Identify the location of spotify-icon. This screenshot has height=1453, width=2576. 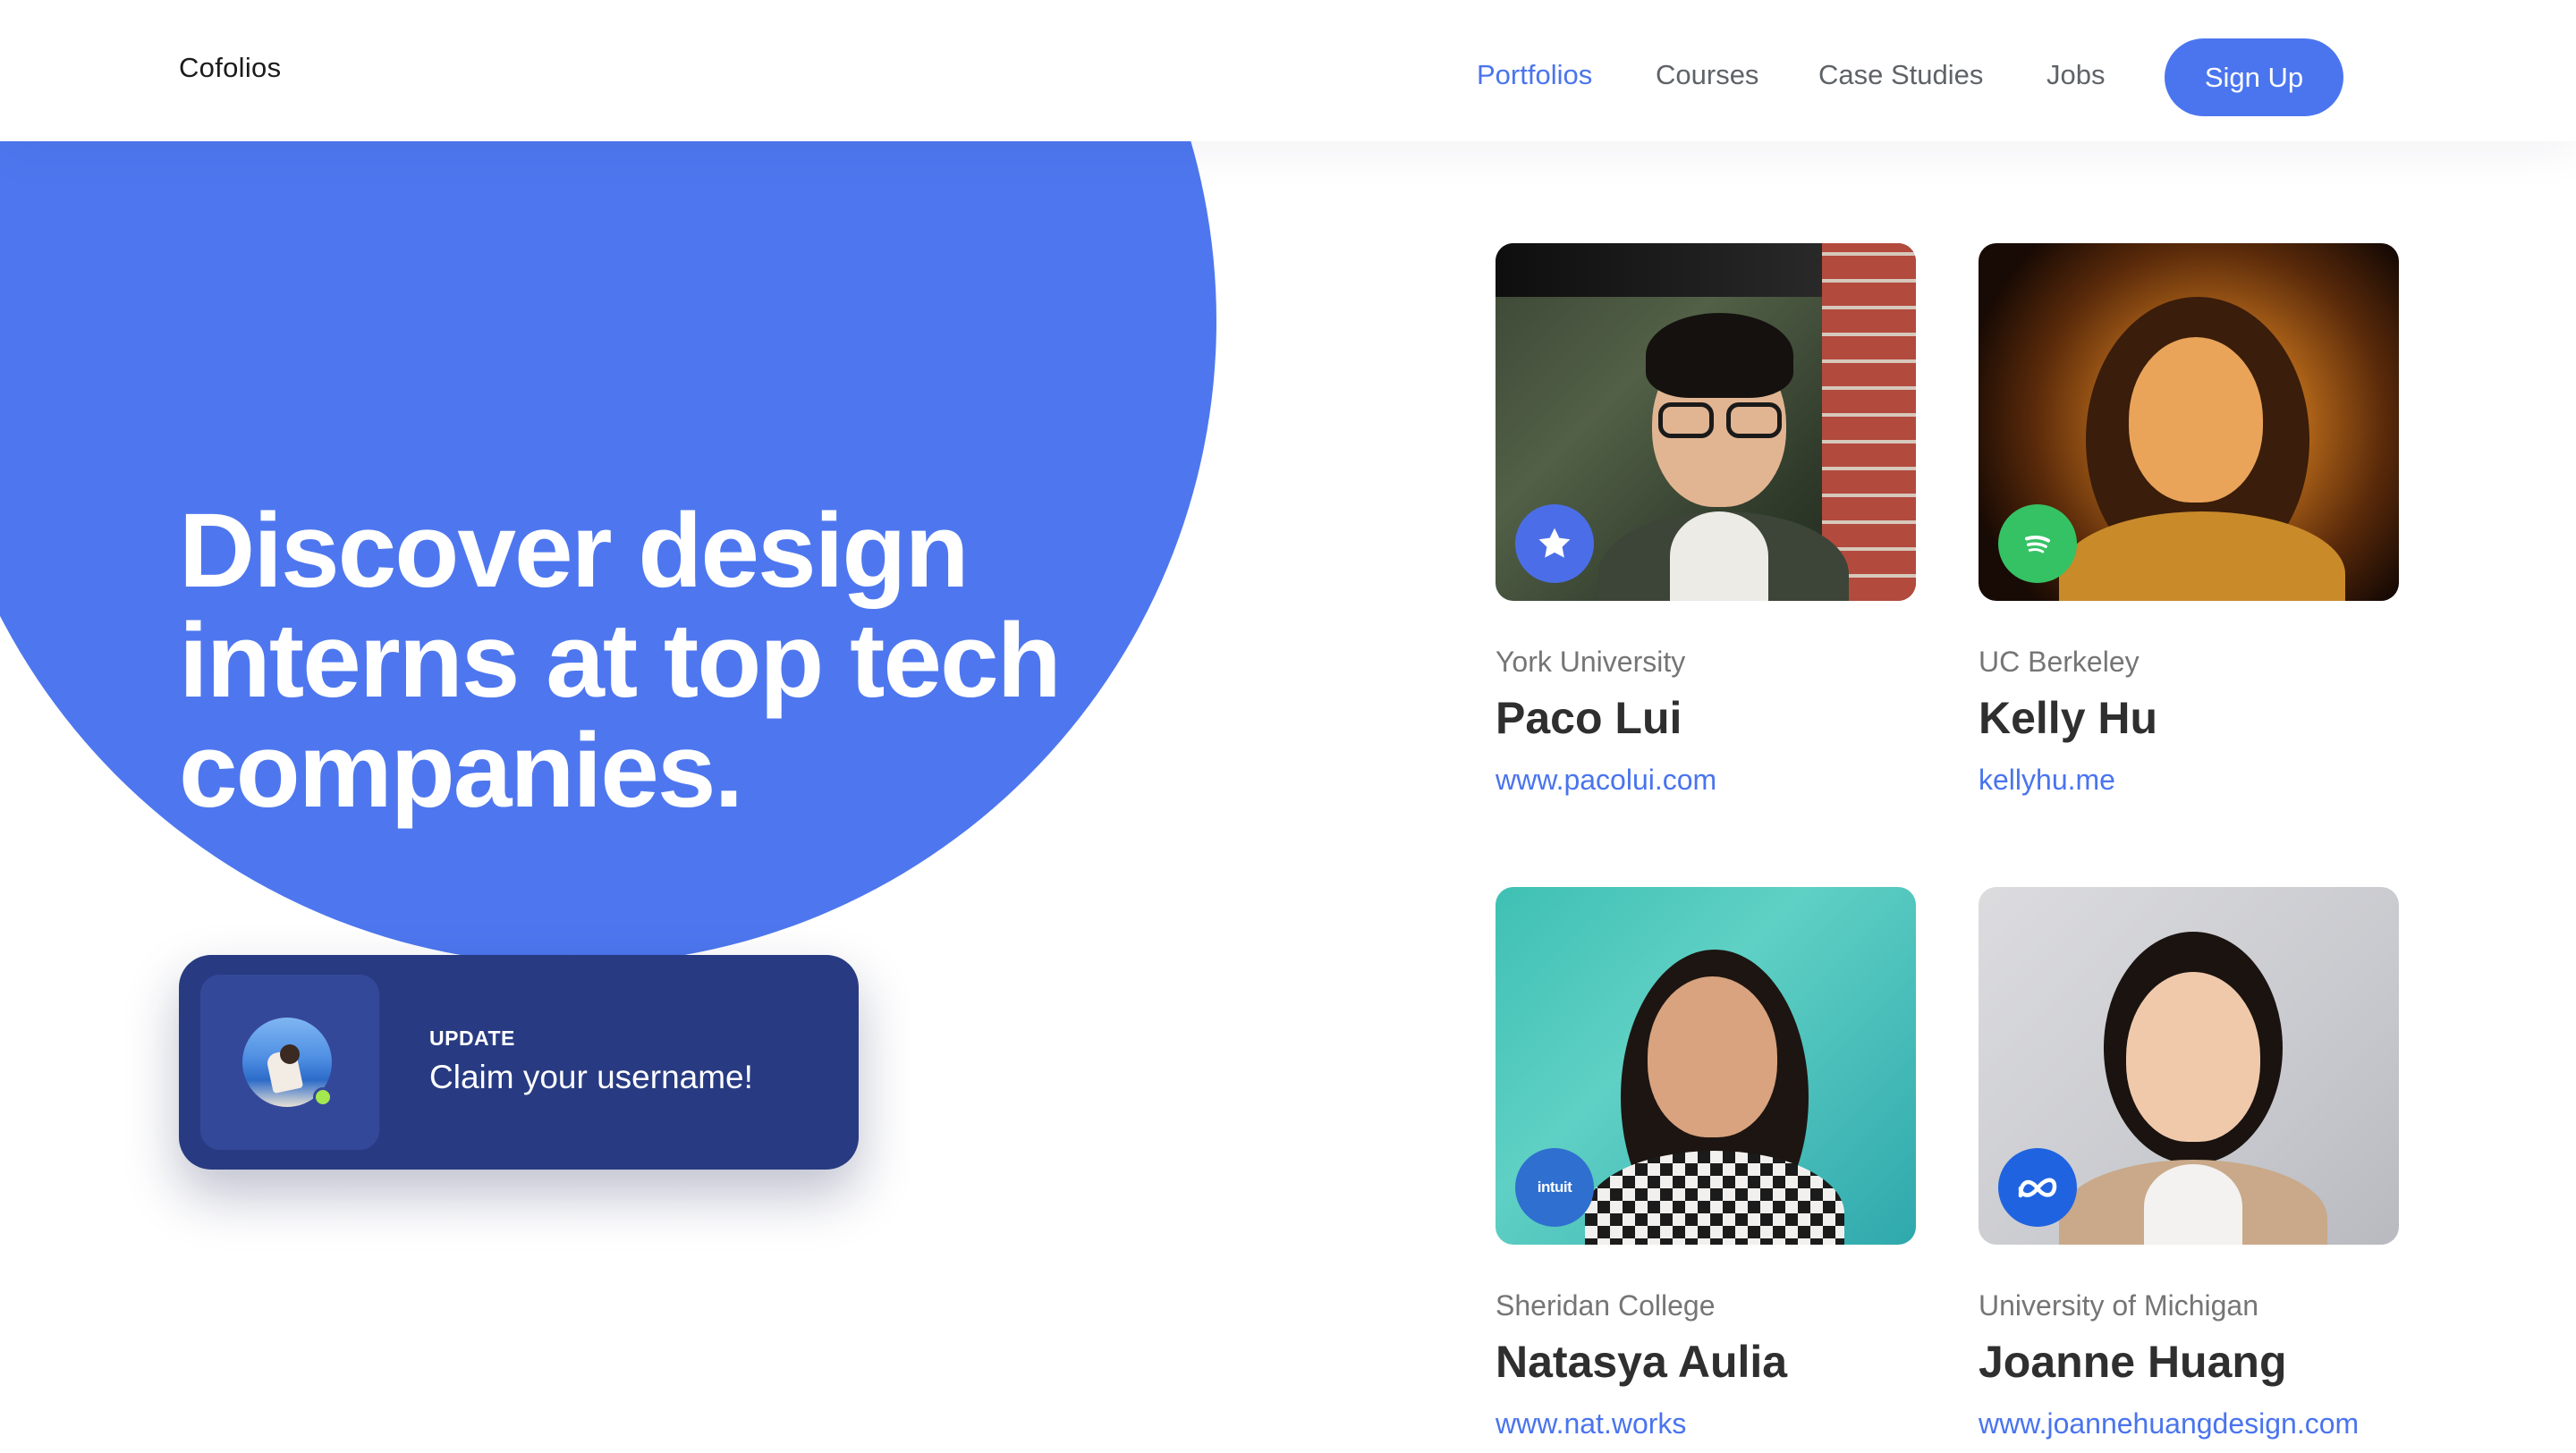
(2037, 543).